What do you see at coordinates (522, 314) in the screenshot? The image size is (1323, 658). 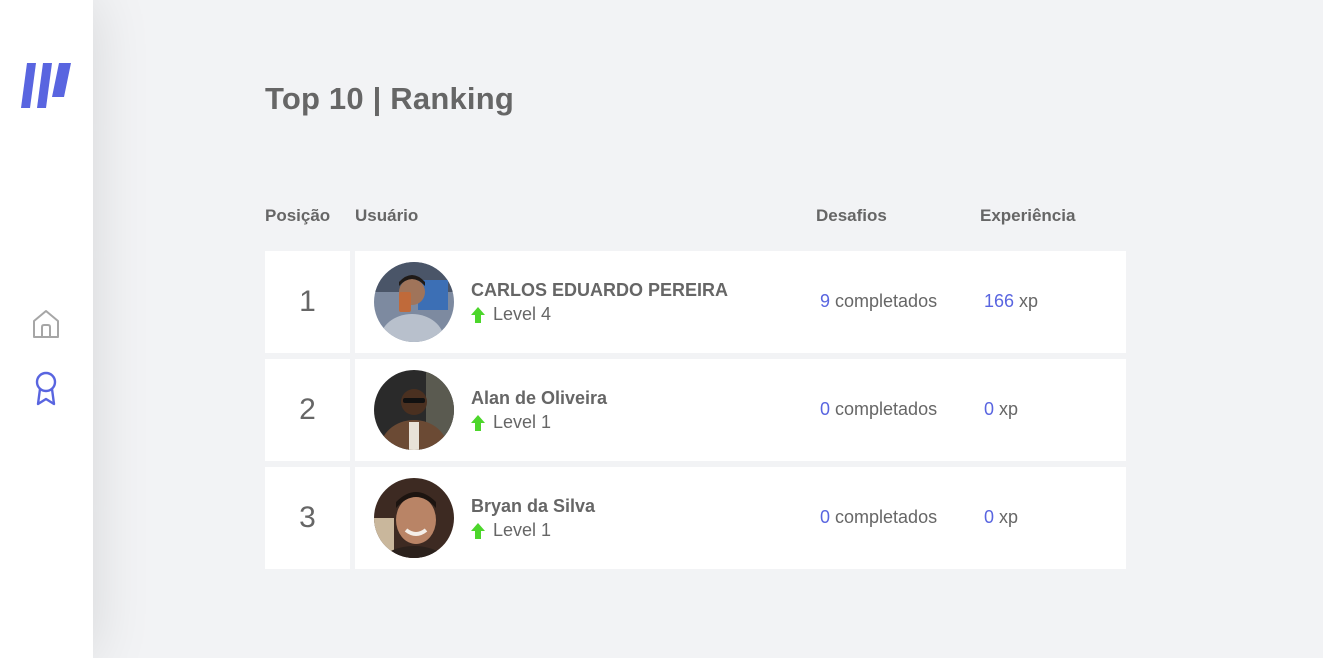 I see `user-level-label: Level 4` at bounding box center [522, 314].